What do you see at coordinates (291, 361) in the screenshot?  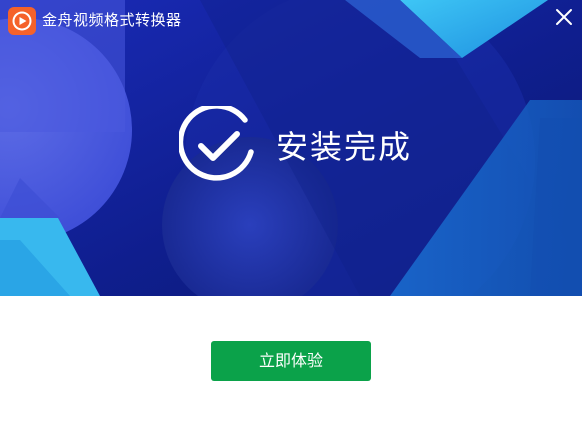 I see `try-now-button: 立即体验` at bounding box center [291, 361].